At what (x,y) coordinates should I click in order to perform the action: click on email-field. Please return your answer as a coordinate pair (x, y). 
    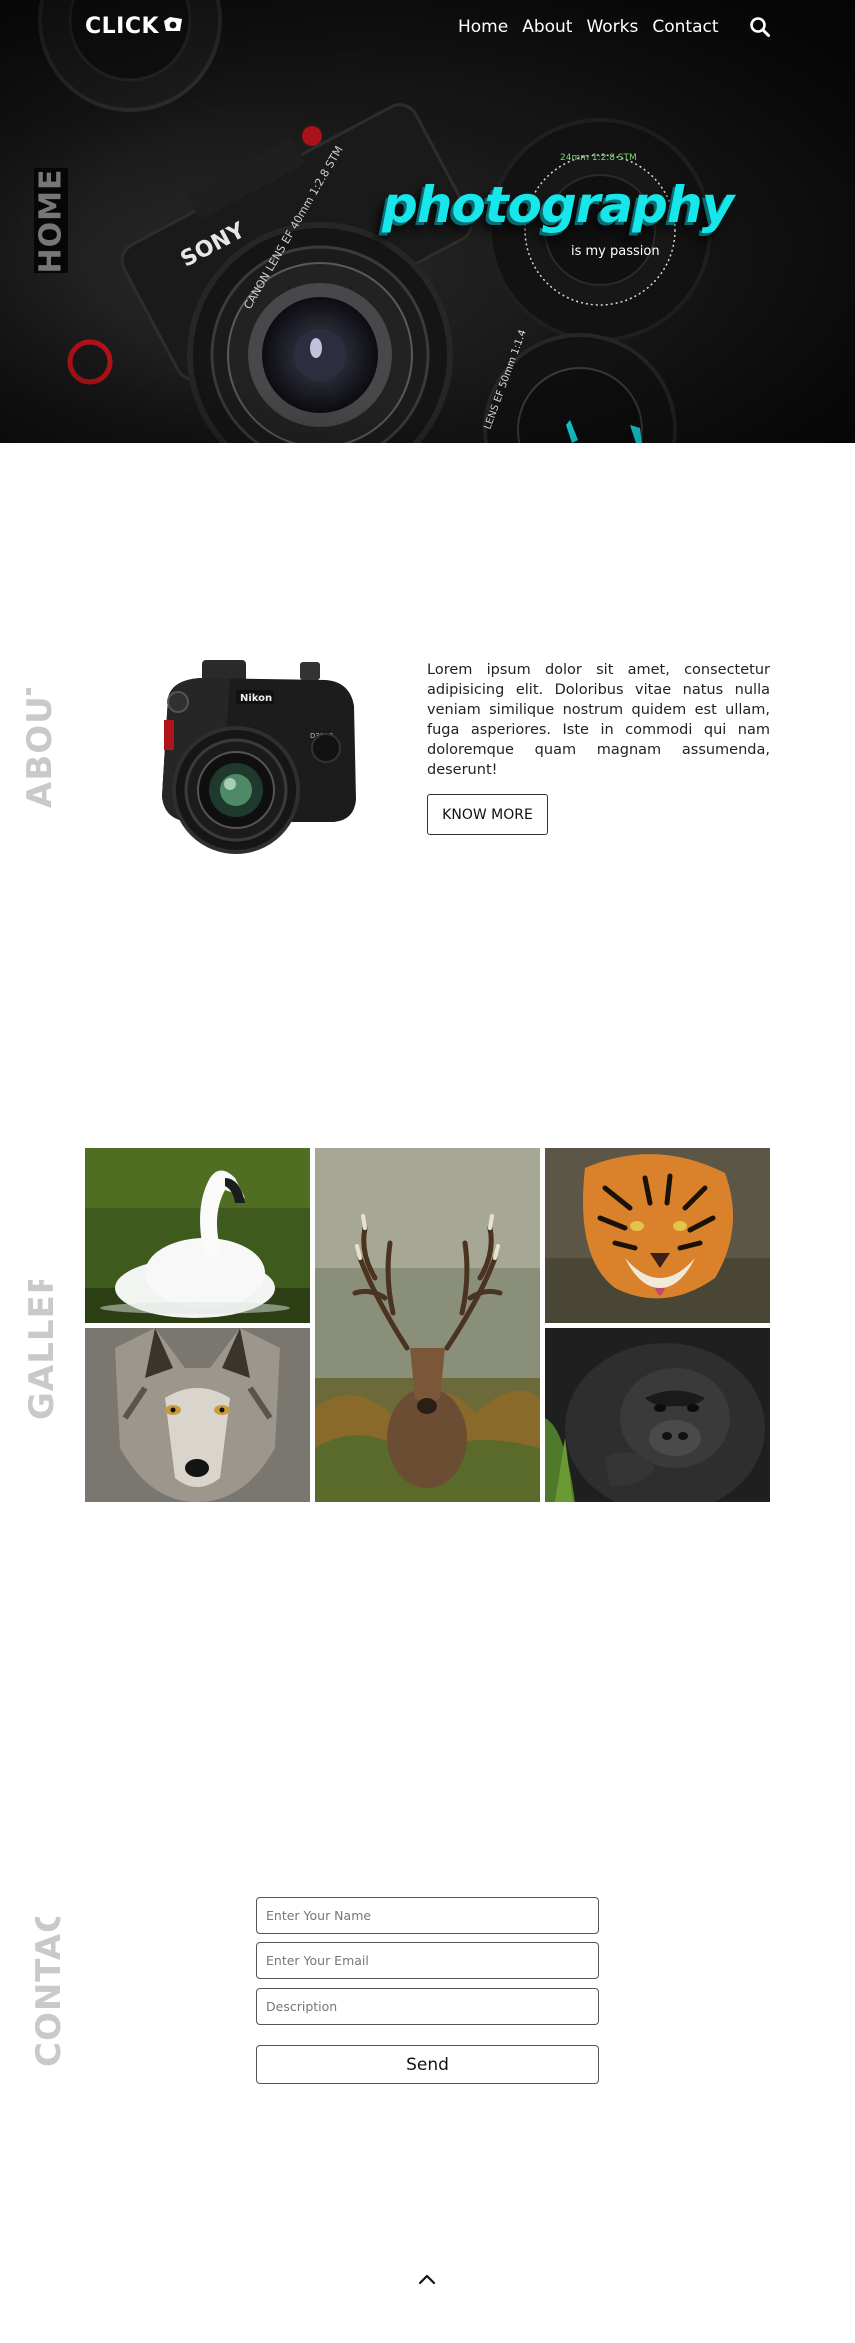
    Looking at the image, I should click on (427, 1960).